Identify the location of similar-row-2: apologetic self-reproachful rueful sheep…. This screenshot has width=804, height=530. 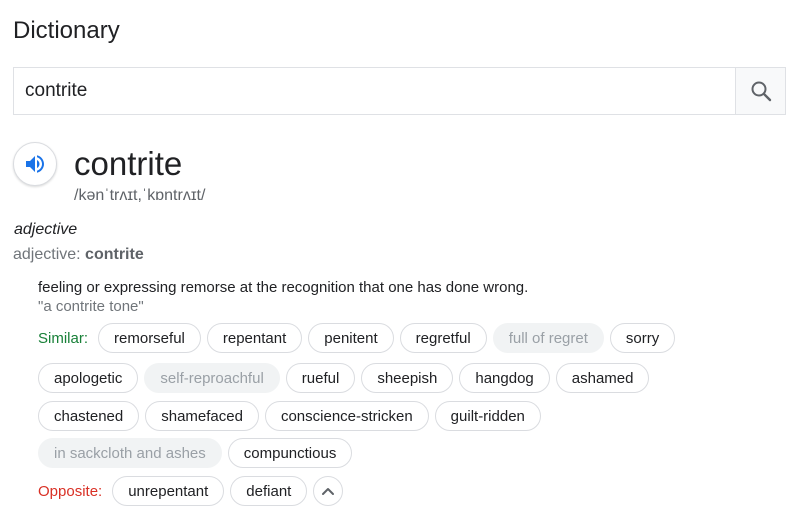
(344, 378).